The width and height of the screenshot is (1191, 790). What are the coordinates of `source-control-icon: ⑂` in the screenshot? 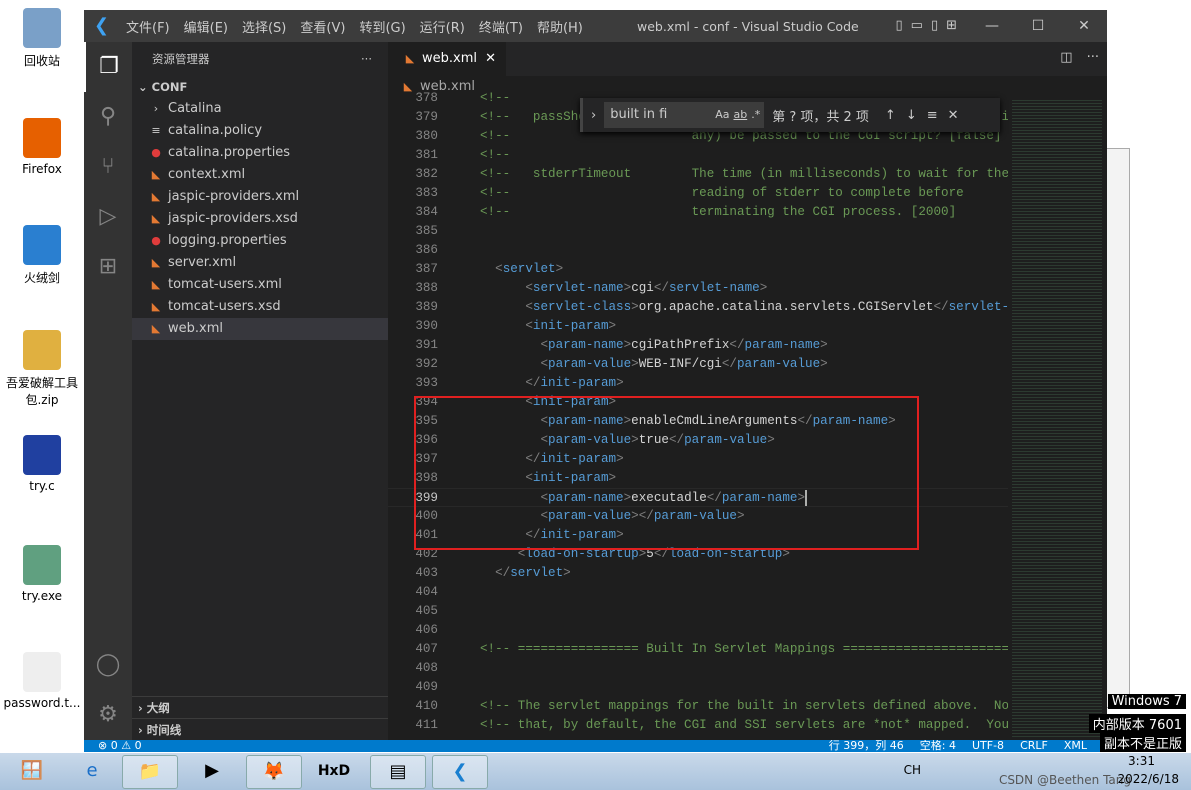 It's located at (108, 167).